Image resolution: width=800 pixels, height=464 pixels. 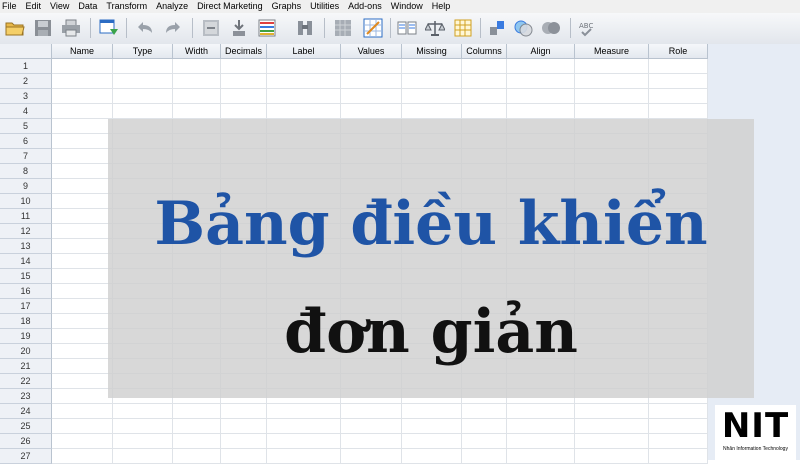 I want to click on column-header-name: Name, so click(x=82, y=51).